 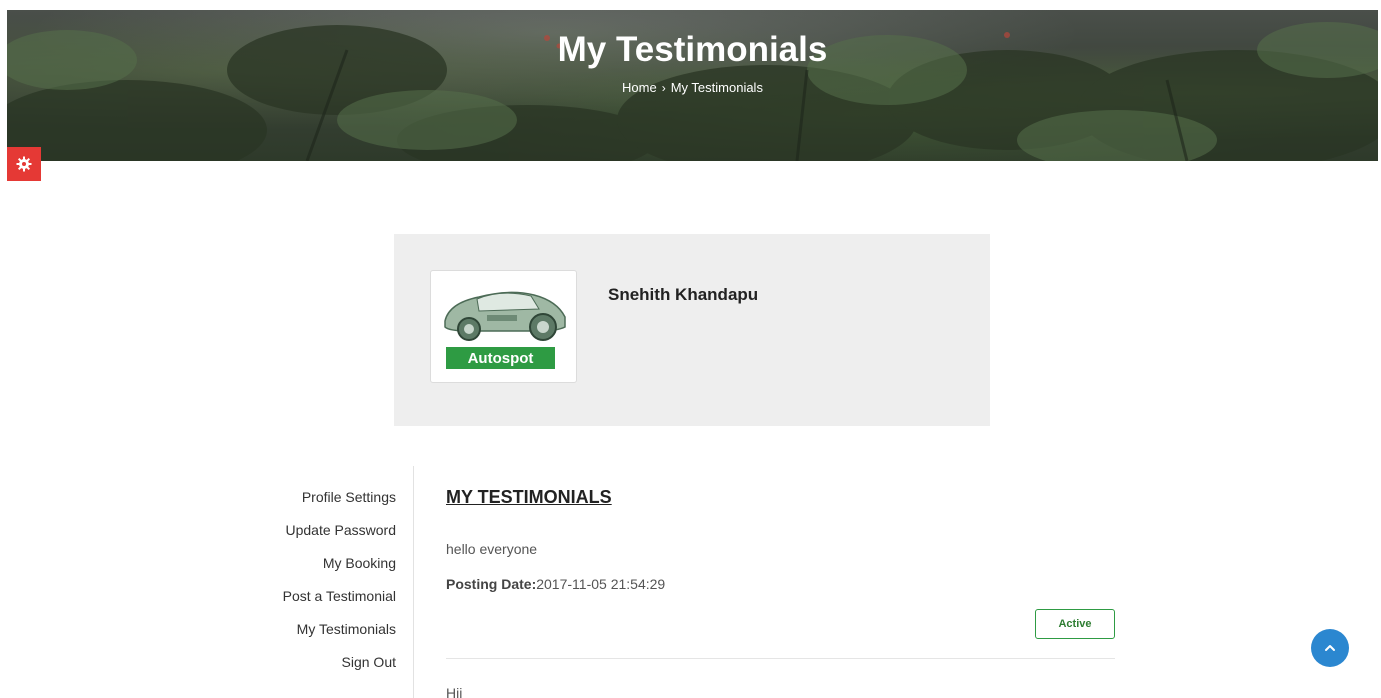 What do you see at coordinates (413, 582) in the screenshot?
I see `sidebar-divider` at bounding box center [413, 582].